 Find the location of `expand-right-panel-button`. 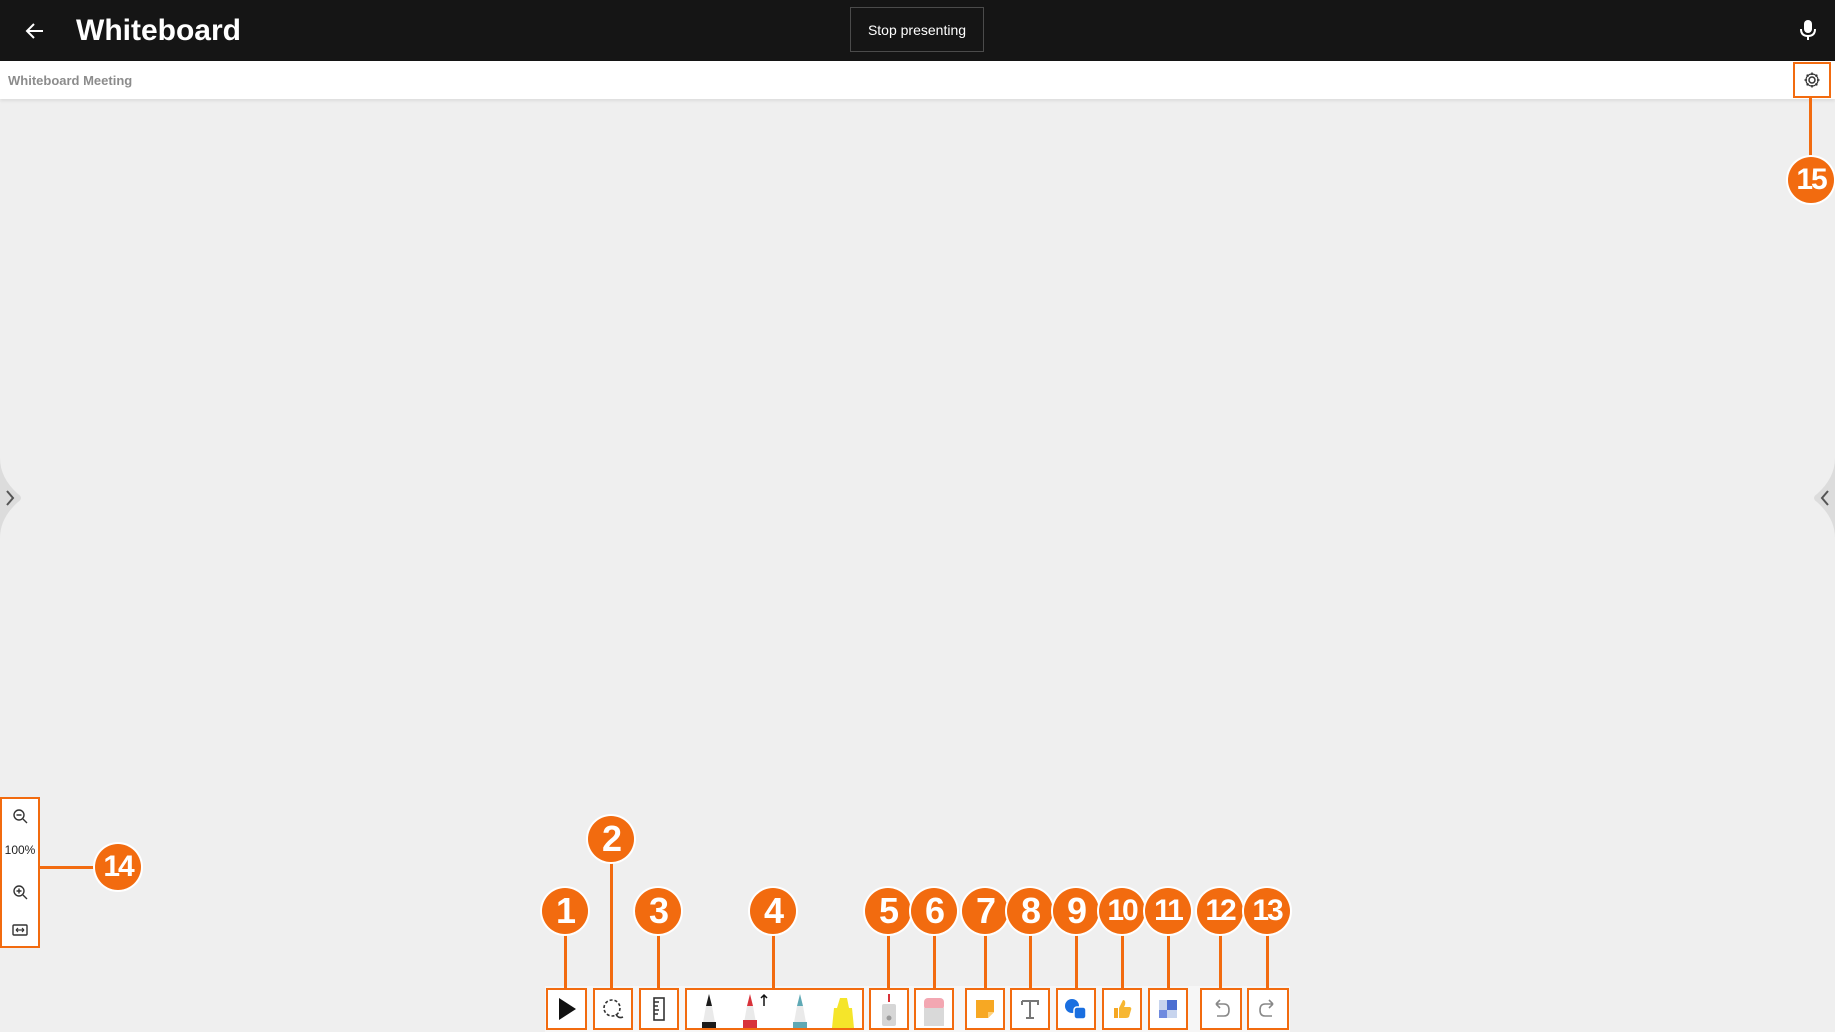

expand-right-panel-button is located at coordinates (1822, 498).